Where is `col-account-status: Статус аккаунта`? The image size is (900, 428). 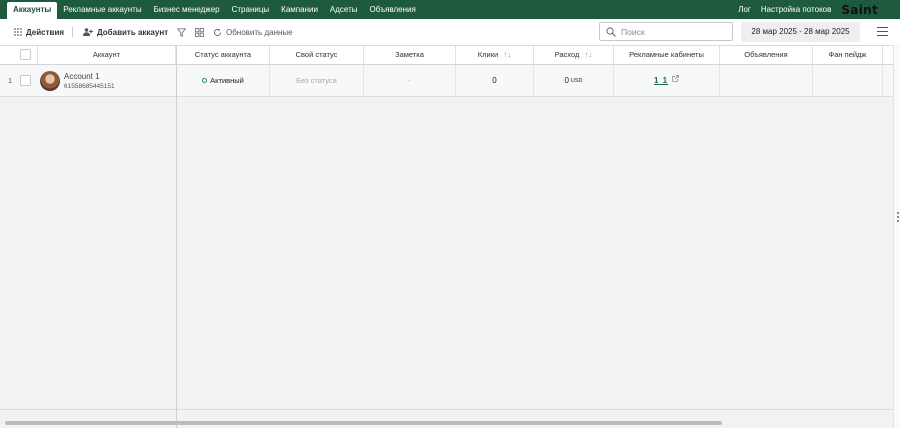
col-account-status: Статус аккаунта is located at coordinates (223, 55).